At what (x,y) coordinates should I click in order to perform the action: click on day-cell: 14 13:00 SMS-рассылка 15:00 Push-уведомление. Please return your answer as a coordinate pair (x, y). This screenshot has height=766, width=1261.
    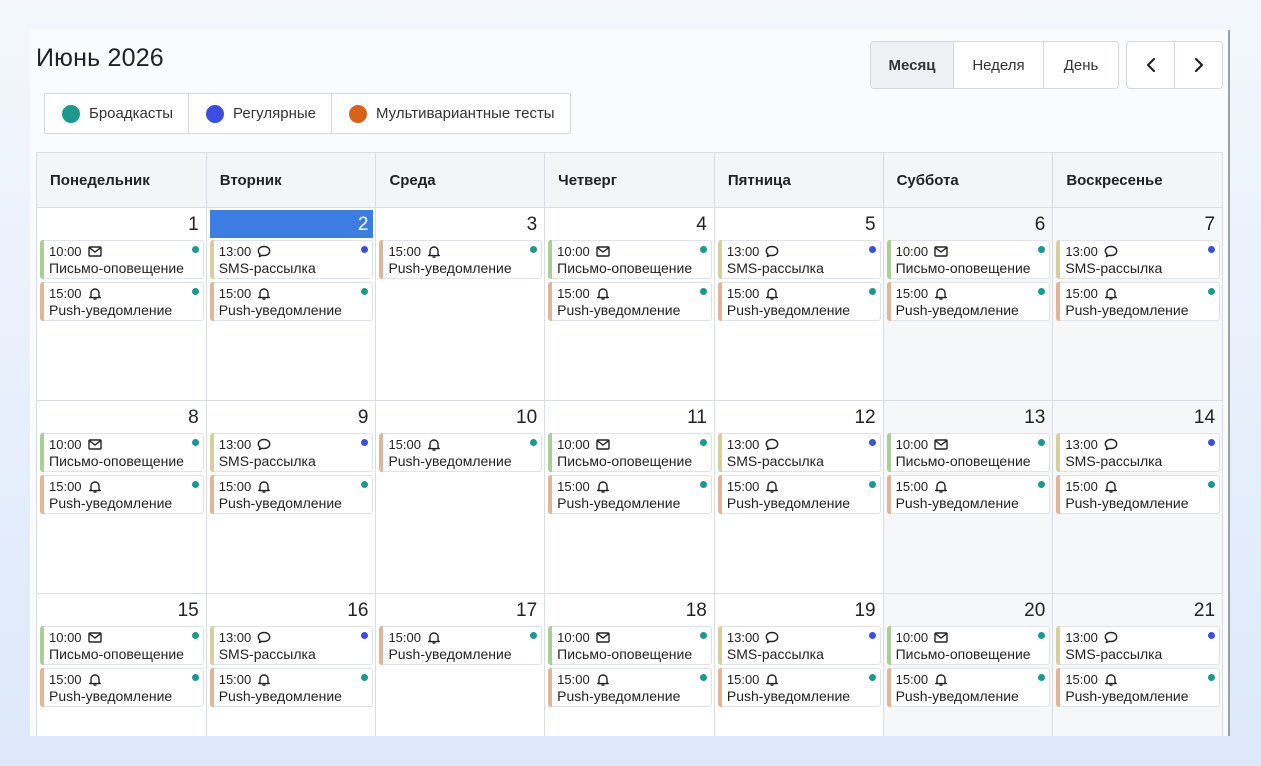
    Looking at the image, I should click on (1138, 497).